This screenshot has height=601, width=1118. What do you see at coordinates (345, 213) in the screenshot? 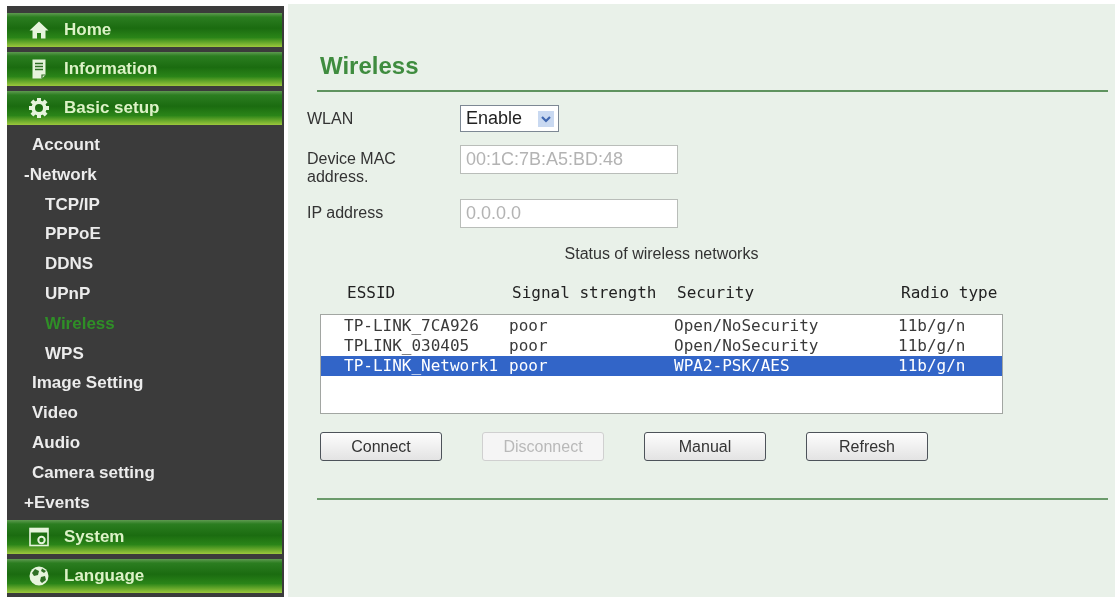
I see `field-label: IP address` at bounding box center [345, 213].